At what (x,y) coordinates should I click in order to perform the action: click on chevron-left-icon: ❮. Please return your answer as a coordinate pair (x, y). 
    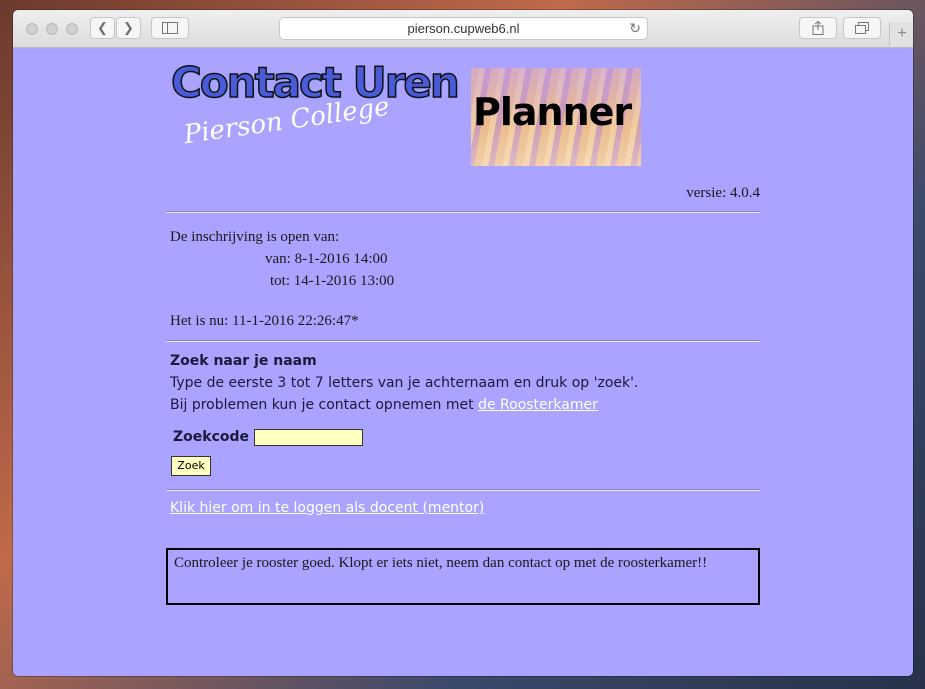
    Looking at the image, I should click on (102, 27).